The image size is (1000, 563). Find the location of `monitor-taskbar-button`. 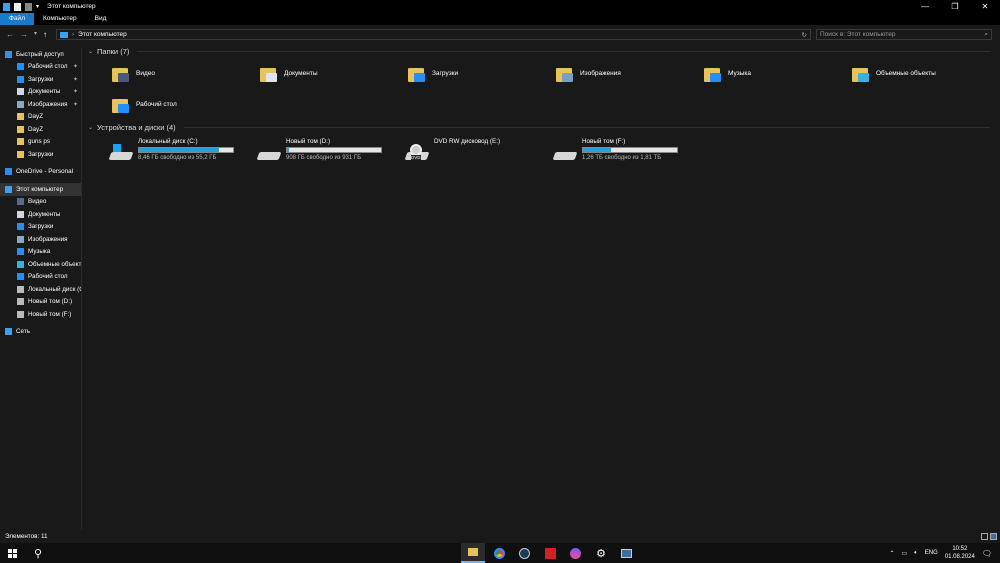

monitor-taskbar-button is located at coordinates (626, 553).